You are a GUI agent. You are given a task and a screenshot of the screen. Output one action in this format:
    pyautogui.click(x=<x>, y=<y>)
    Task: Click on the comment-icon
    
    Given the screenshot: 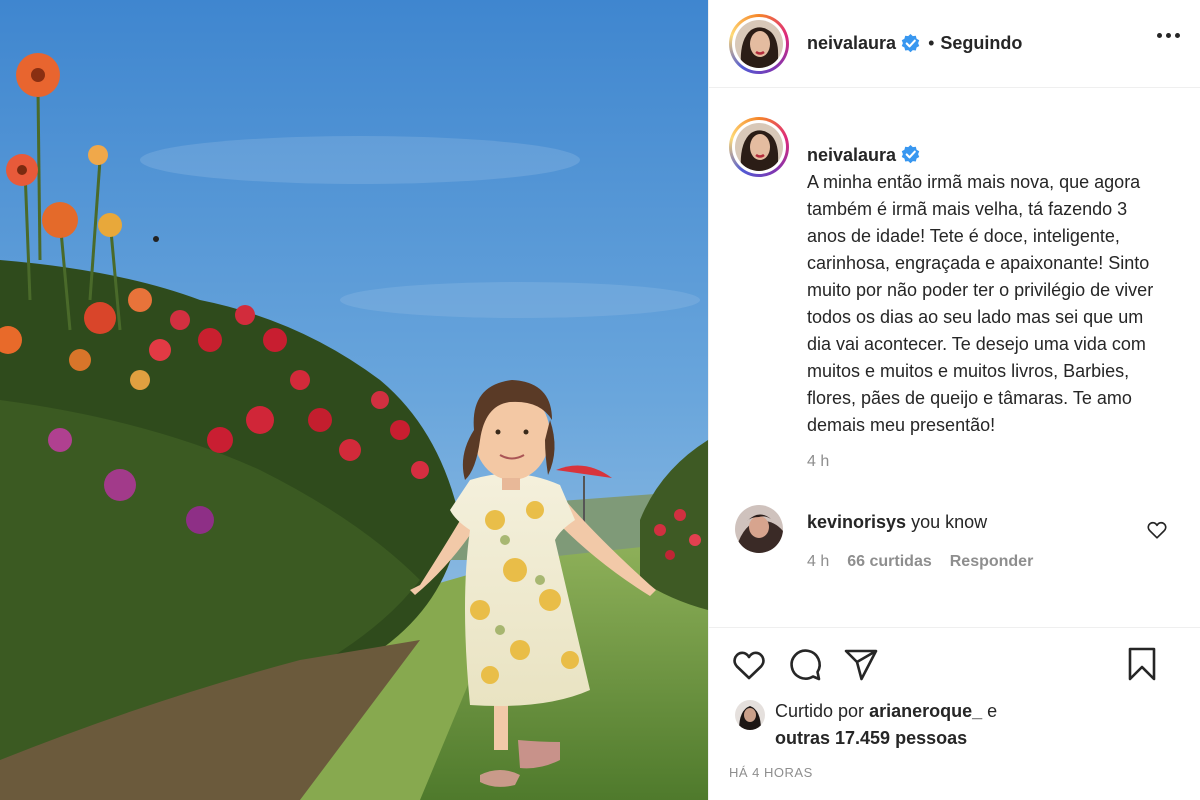 What is the action you would take?
    pyautogui.click(x=805, y=665)
    